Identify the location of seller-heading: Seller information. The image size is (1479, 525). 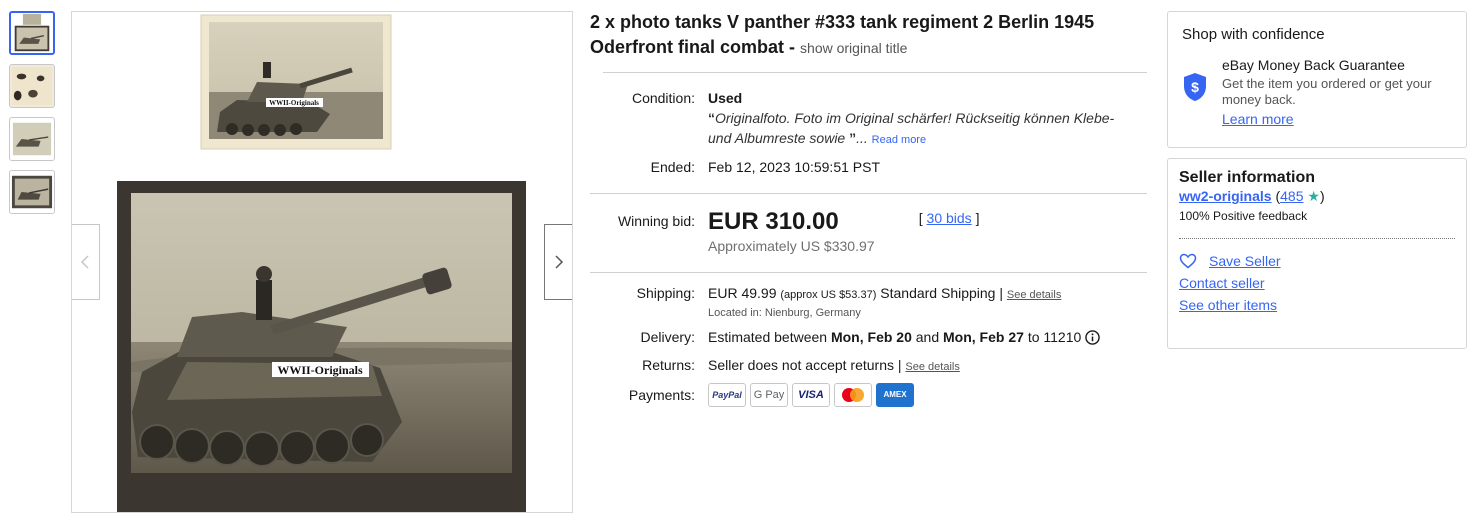
(1247, 177).